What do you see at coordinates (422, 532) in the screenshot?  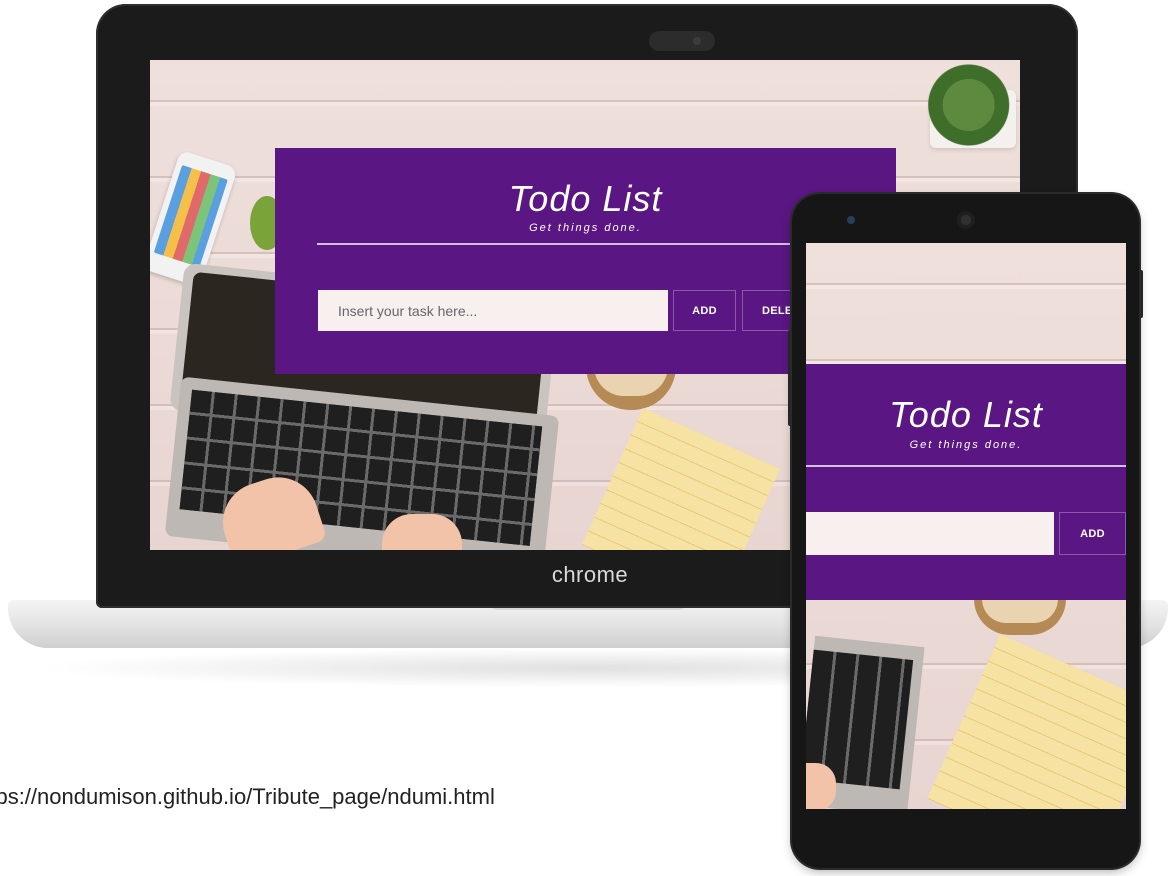 I see `hand-right-image` at bounding box center [422, 532].